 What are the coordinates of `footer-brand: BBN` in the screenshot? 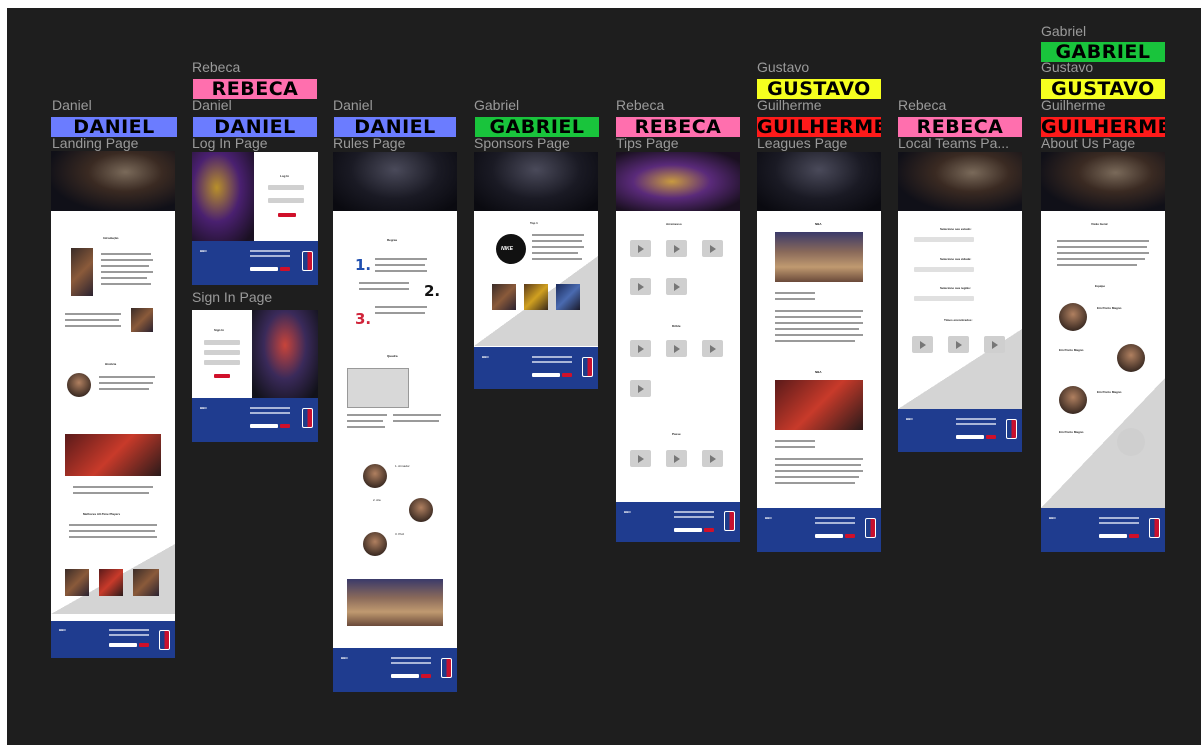 It's located at (909, 419).